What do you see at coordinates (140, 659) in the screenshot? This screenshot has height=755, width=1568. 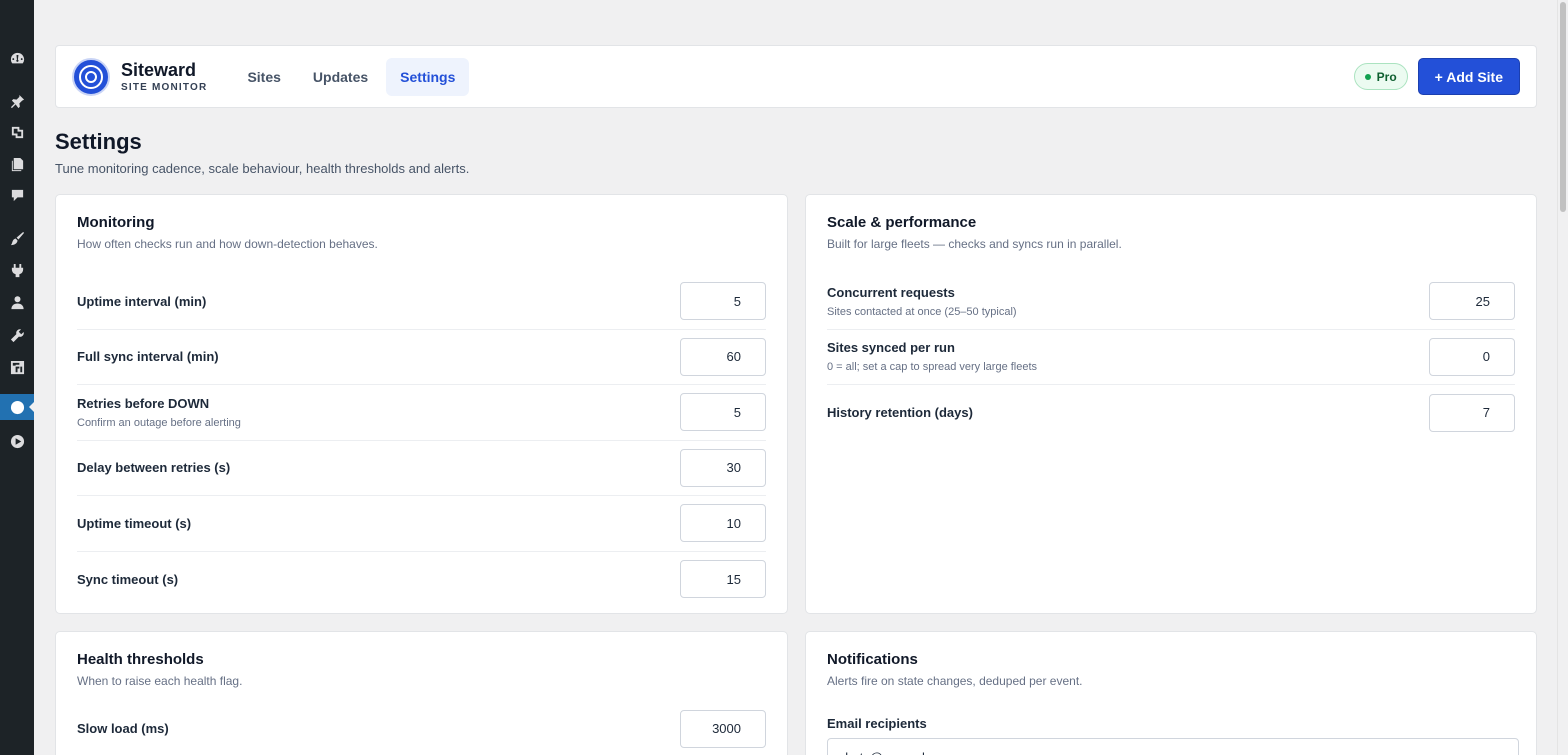 I see `card-title: Health thresholds` at bounding box center [140, 659].